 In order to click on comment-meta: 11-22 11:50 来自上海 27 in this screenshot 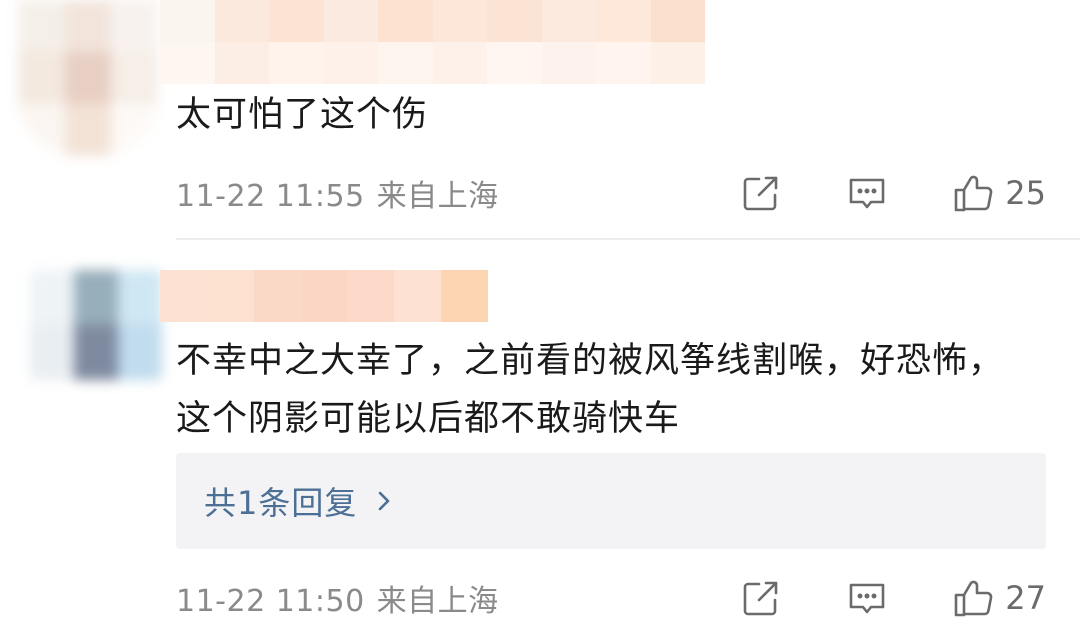, I will do `click(611, 598)`.